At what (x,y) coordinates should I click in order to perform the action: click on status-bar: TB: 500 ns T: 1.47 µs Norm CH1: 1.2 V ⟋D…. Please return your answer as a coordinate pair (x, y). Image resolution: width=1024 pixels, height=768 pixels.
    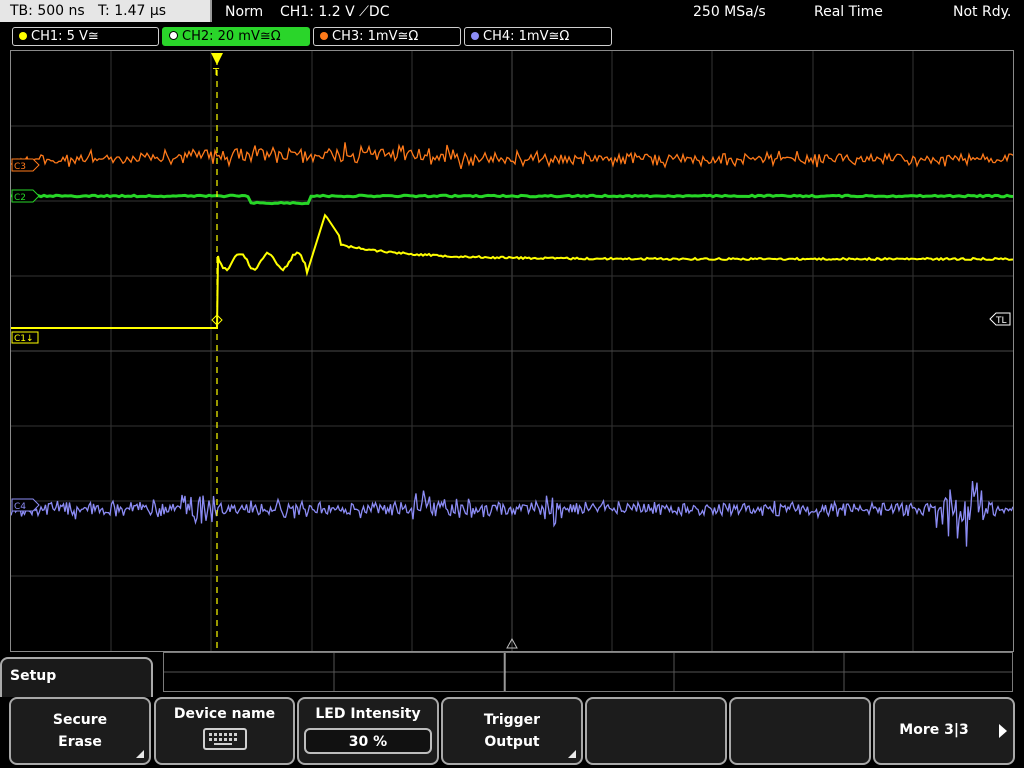
    Looking at the image, I should click on (512, 12).